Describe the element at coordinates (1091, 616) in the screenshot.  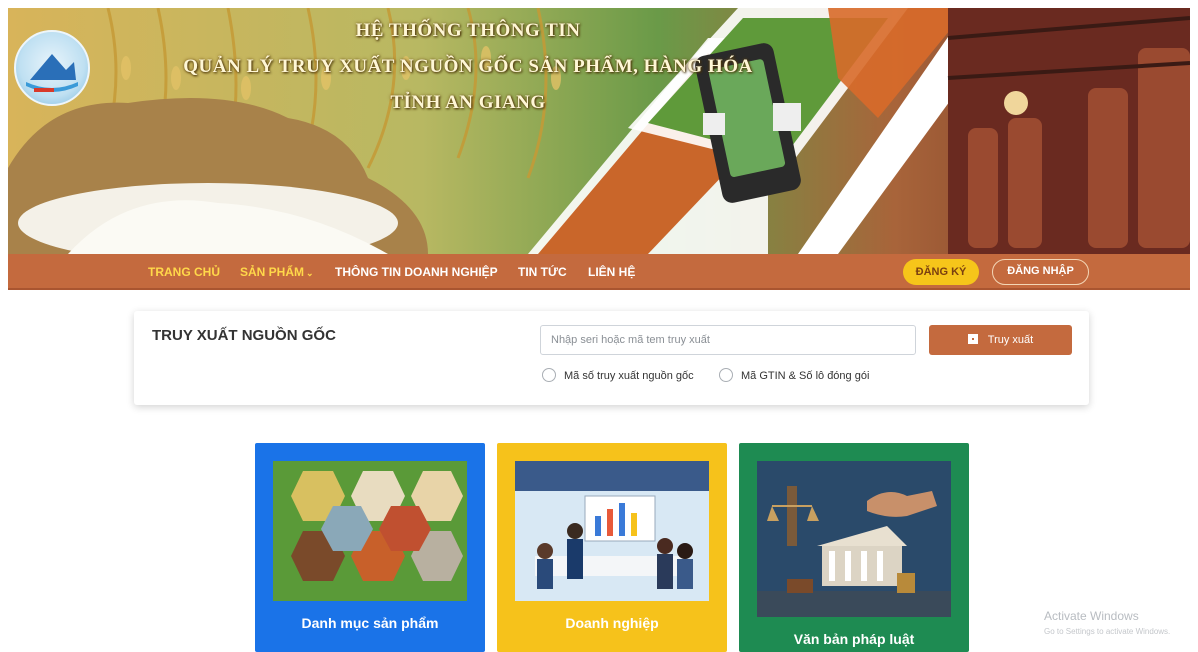
I see `activate-windows-watermark: Activate Windows` at that location.